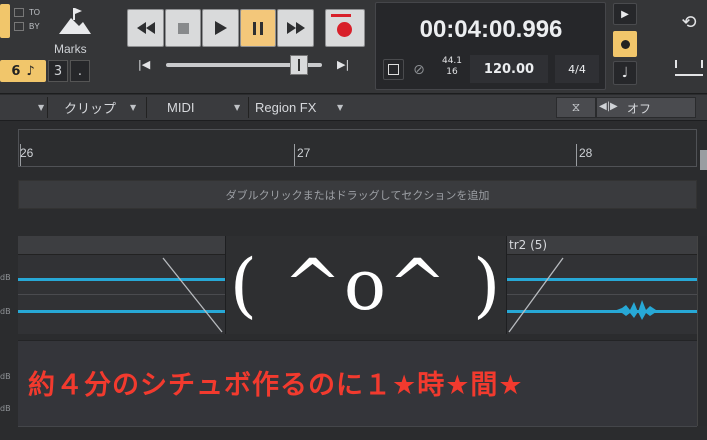 Image resolution: width=707 pixels, height=440 pixels. Describe the element at coordinates (393, 69) in the screenshot. I see `cpu-meter-icon` at that location.